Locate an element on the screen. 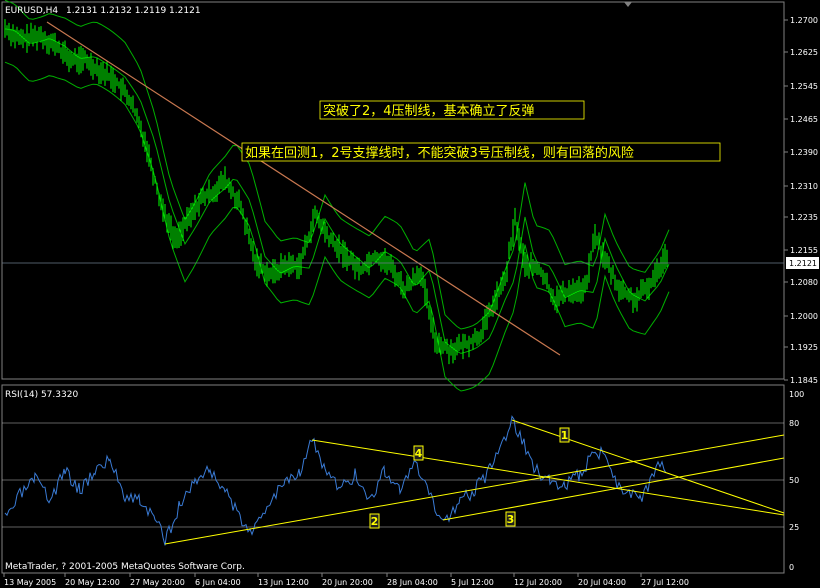  price-axis-label: 1.1845 is located at coordinates (804, 380).